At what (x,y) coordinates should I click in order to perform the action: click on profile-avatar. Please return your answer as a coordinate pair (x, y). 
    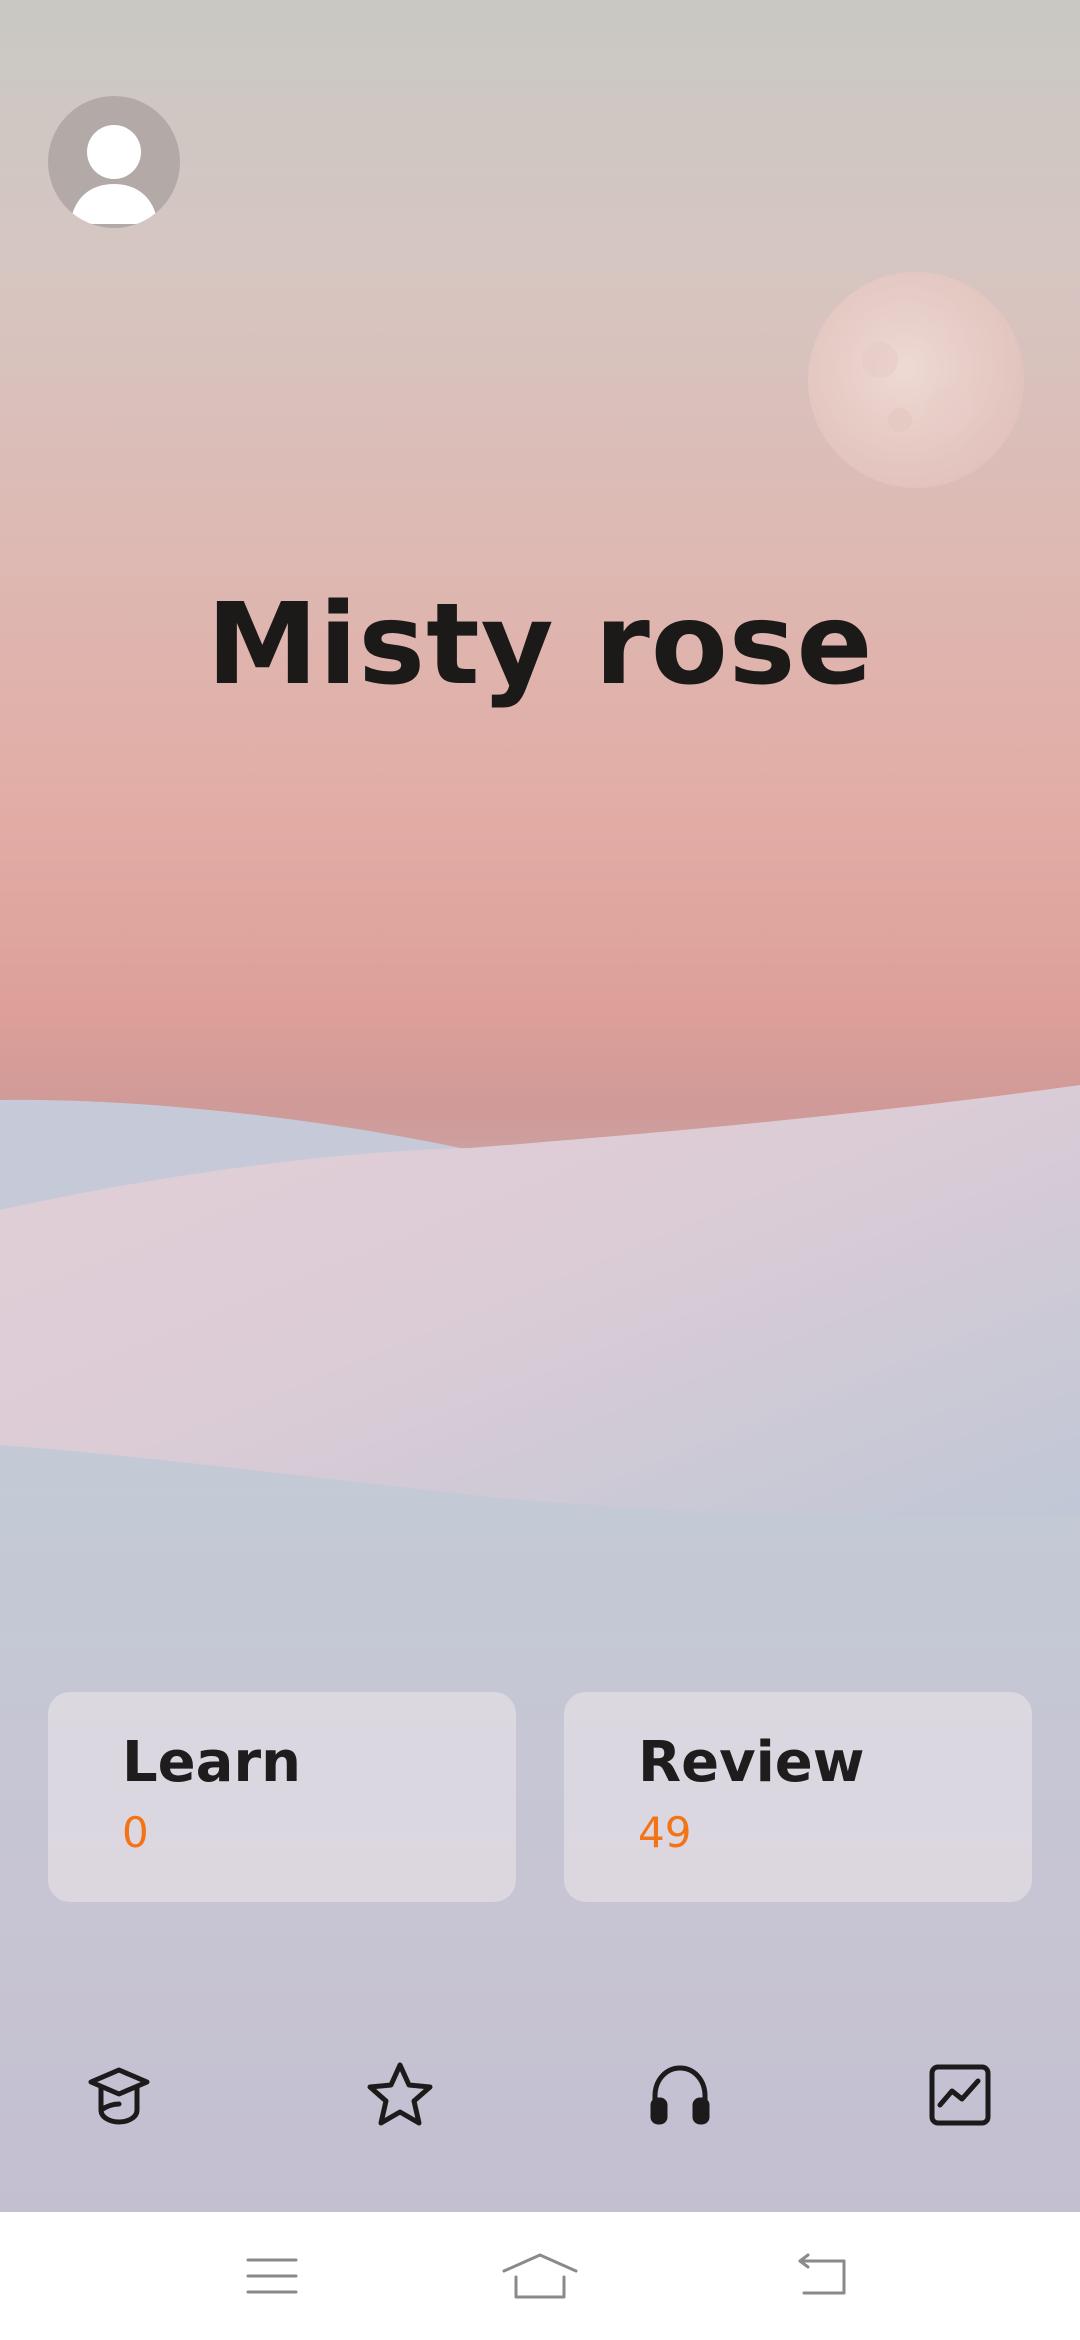
    Looking at the image, I should click on (114, 162).